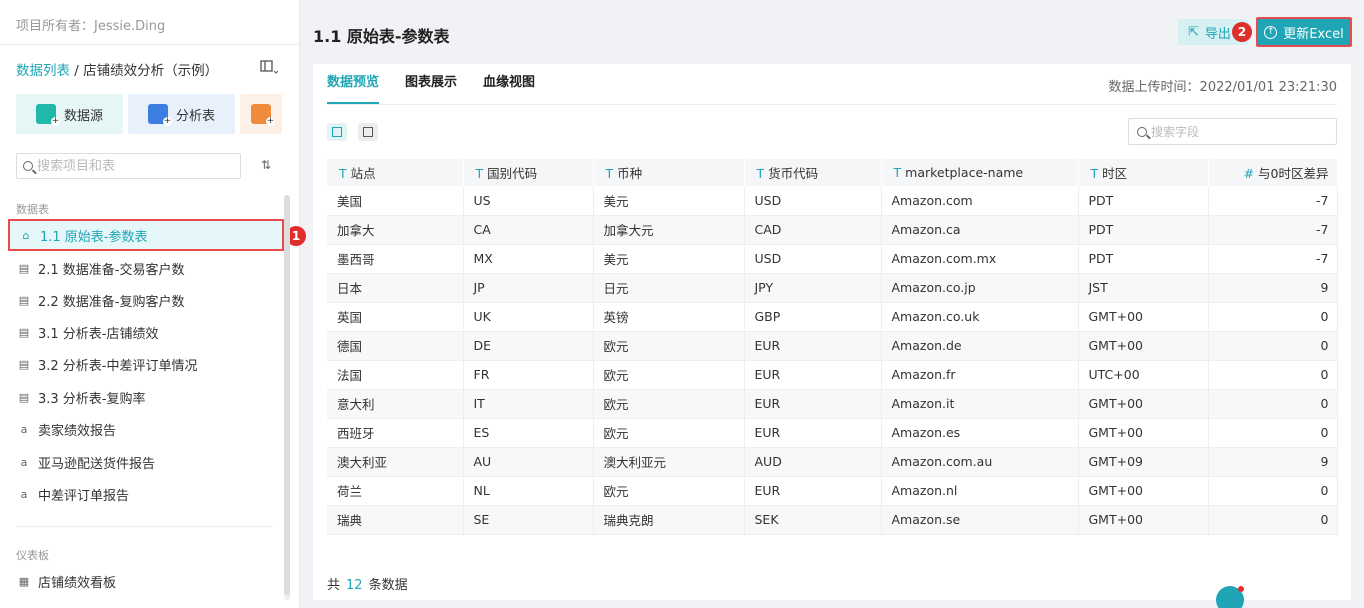  I want to click on table-cell: JST, so click(1143, 288).